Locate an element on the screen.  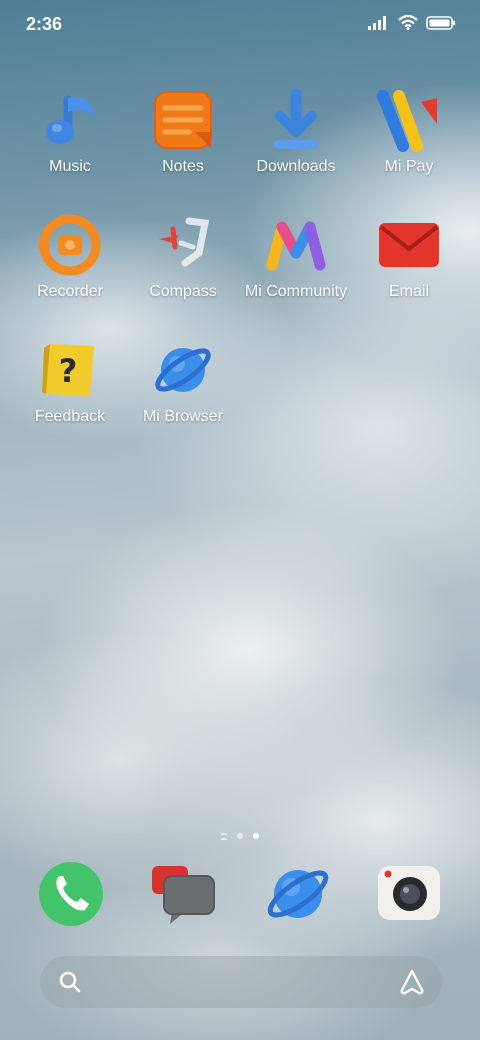
app-mi-browser: Mi Browser is located at coordinates (183, 382).